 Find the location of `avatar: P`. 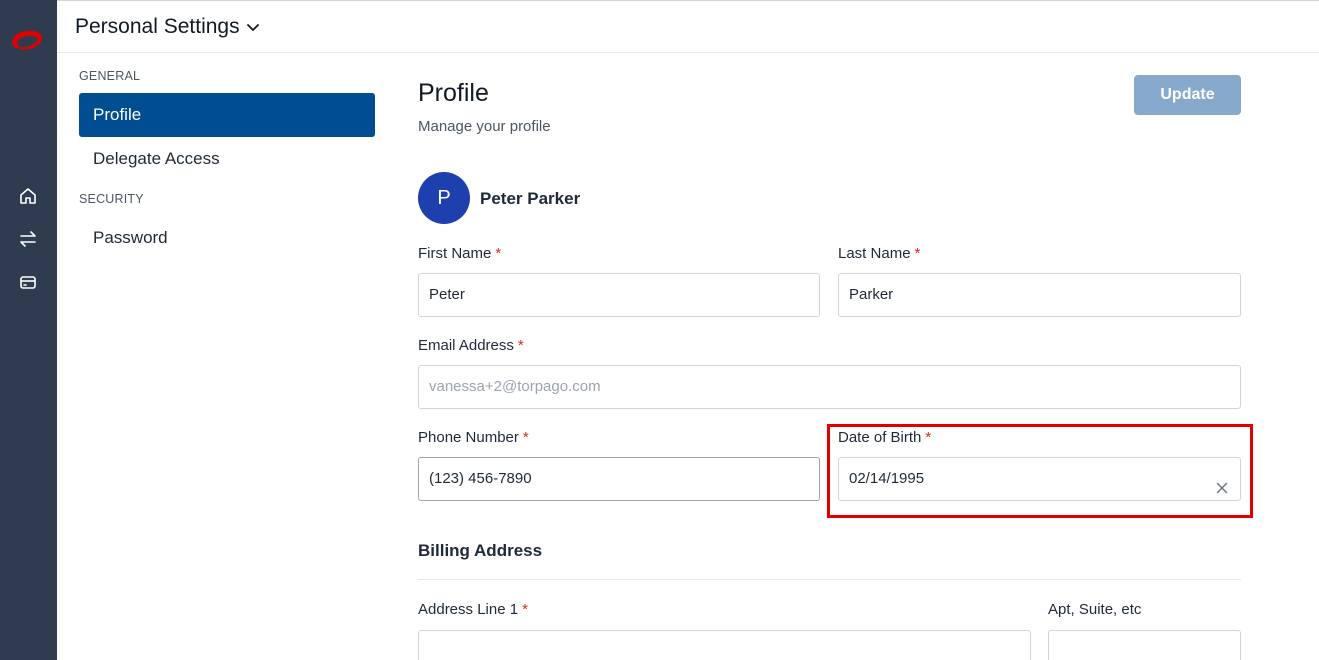

avatar: P is located at coordinates (444, 198).